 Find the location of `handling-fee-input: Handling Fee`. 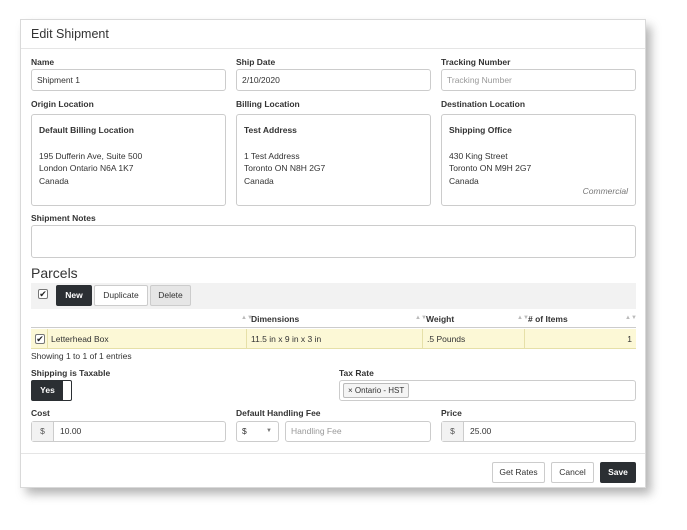

handling-fee-input: Handling Fee is located at coordinates (358, 431).